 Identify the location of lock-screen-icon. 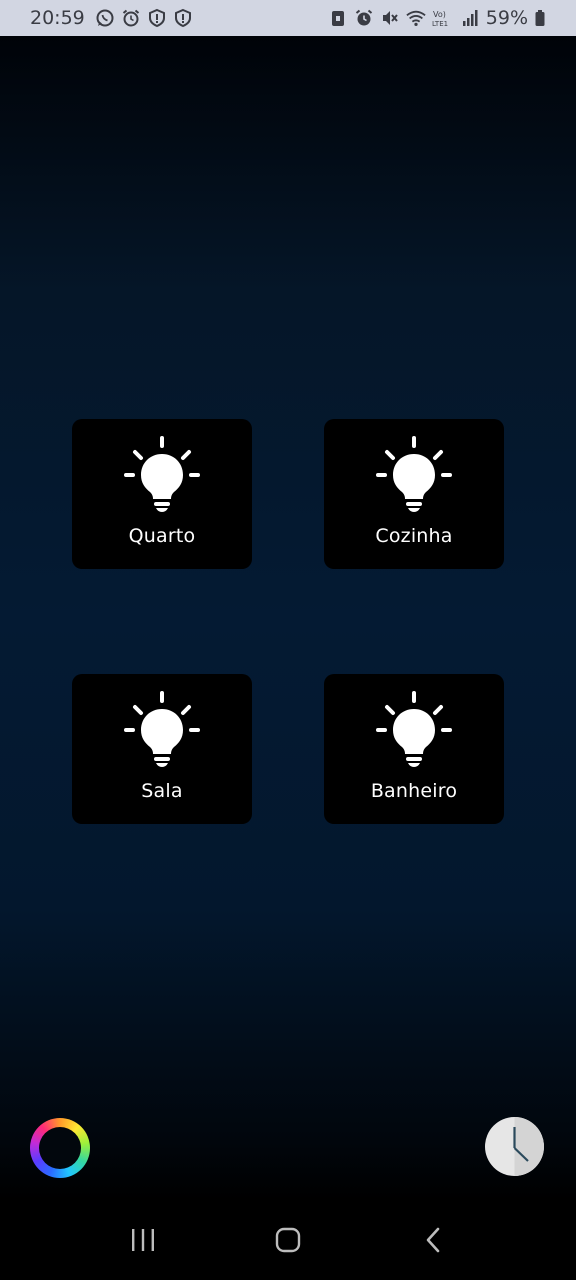
(338, 18).